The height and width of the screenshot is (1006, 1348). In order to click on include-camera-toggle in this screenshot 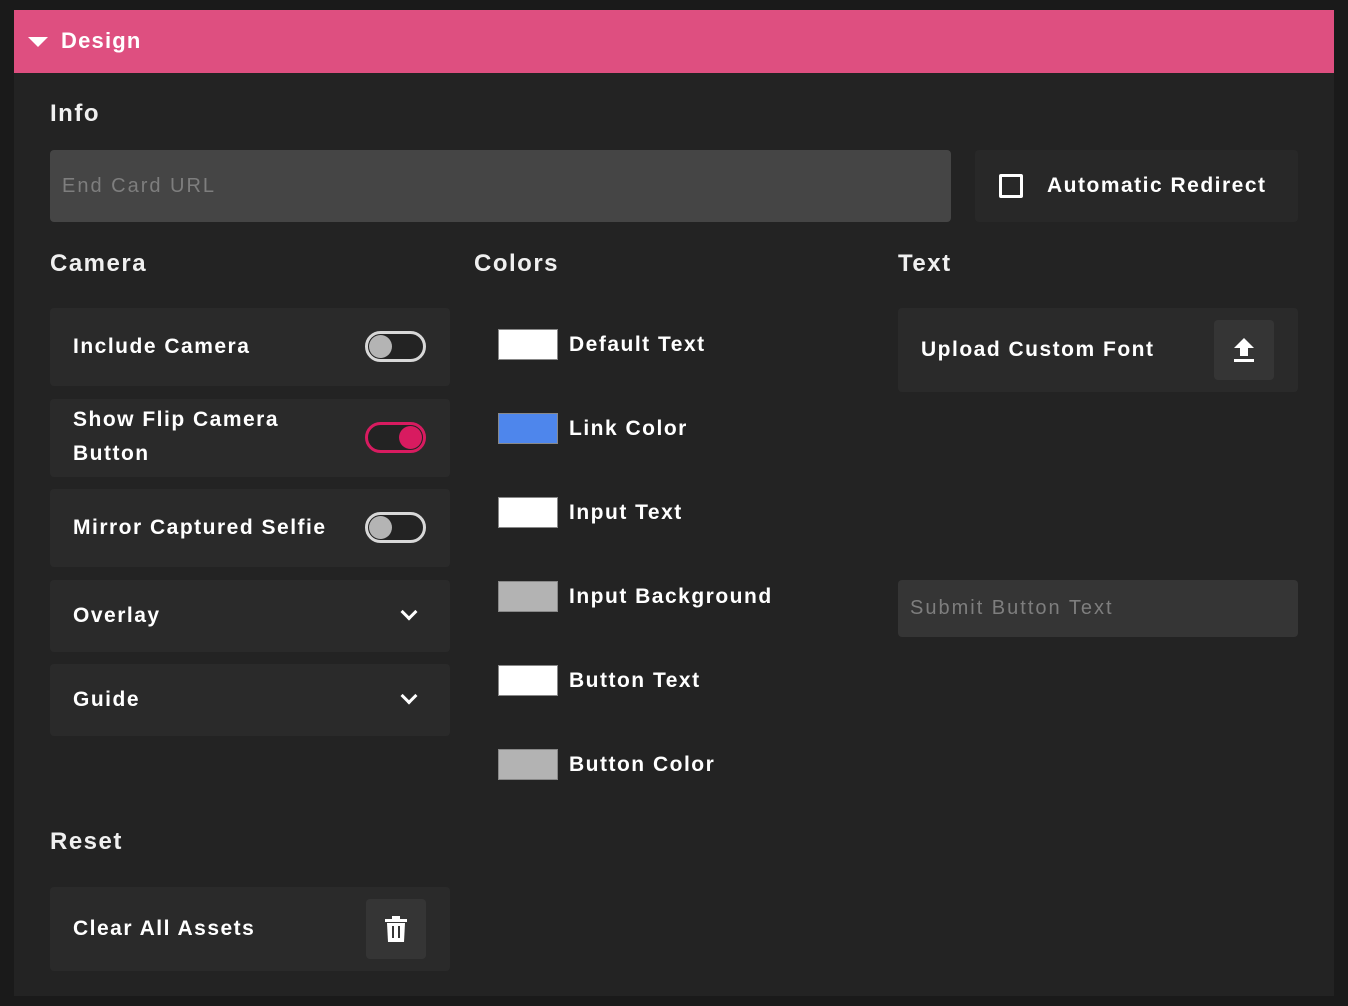, I will do `click(395, 346)`.